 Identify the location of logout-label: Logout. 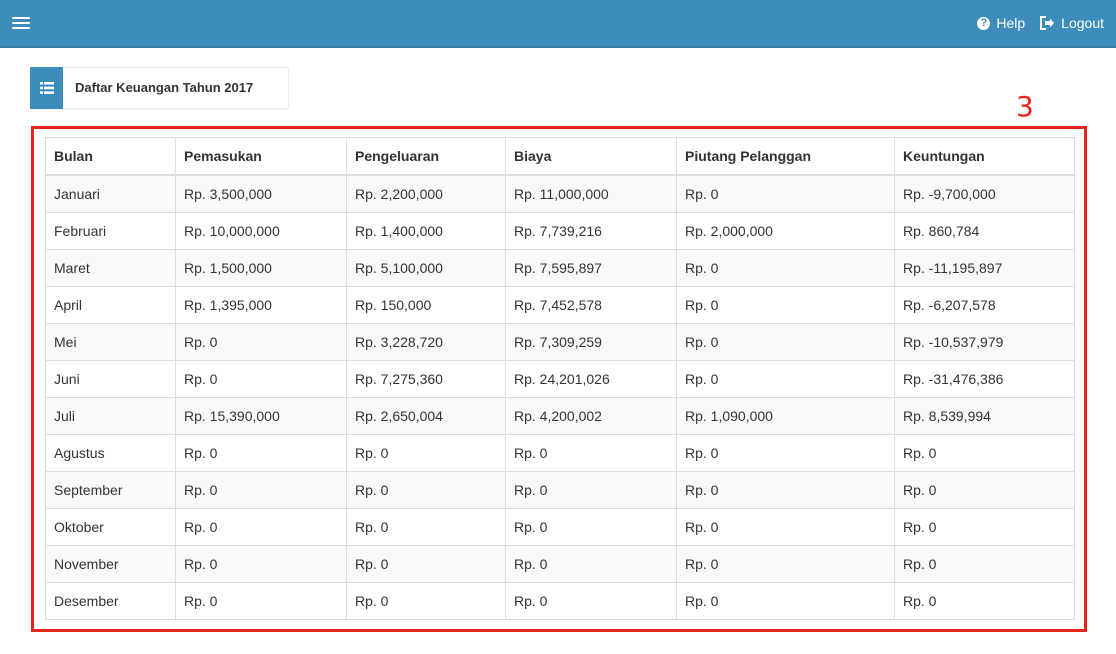
(1082, 23).